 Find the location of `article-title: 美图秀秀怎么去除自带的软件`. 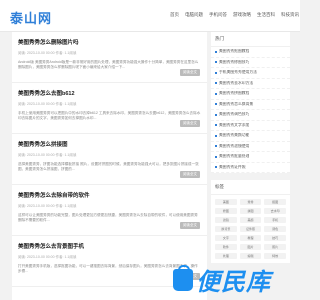

article-title: 美图秀秀怎么去除自带的软件 is located at coordinates (109, 195).